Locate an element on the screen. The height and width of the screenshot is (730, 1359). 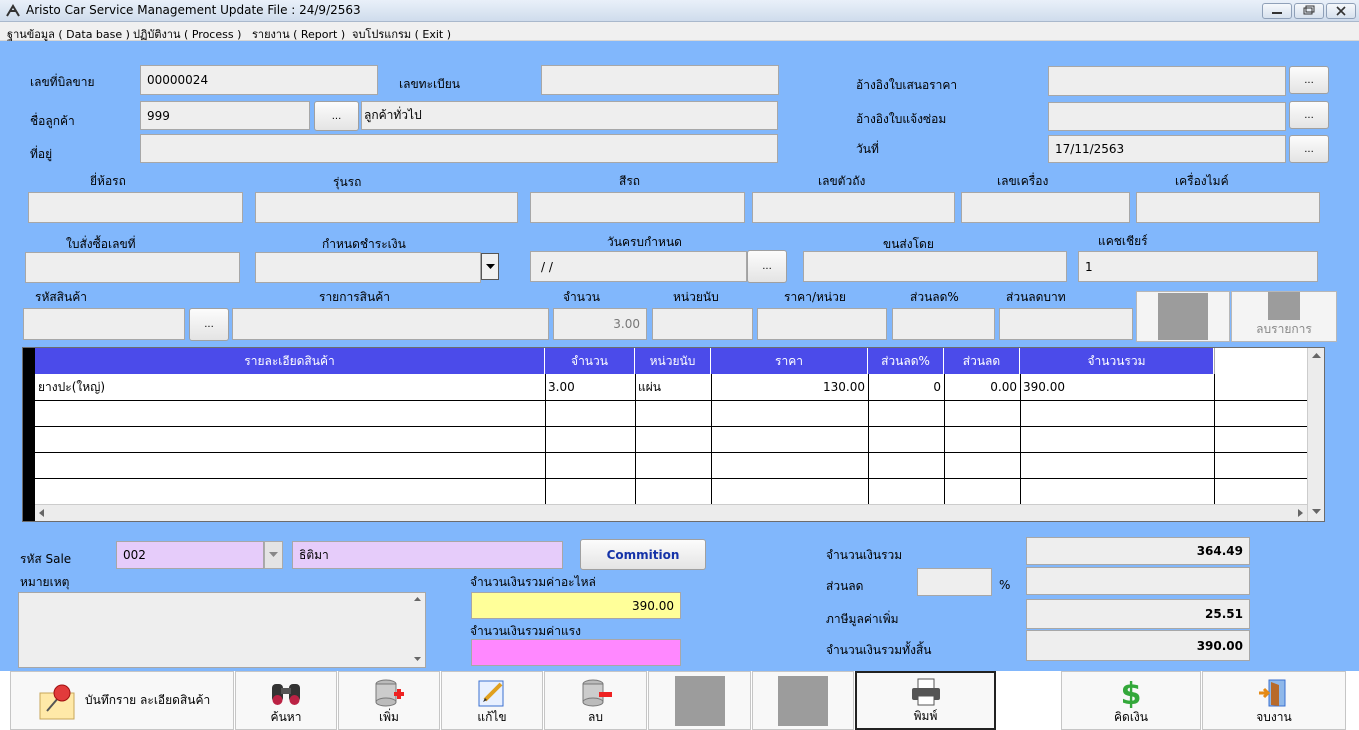
date-label: วันที่ is located at coordinates (867, 149).